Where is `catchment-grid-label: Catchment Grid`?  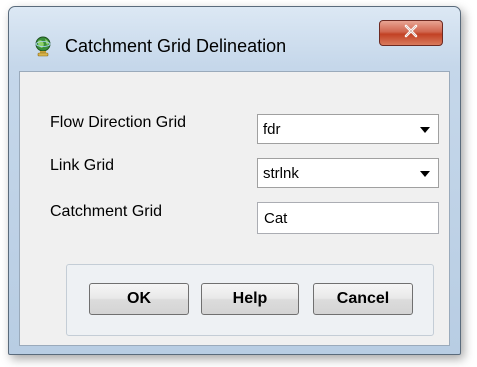 catchment-grid-label: Catchment Grid is located at coordinates (106, 211).